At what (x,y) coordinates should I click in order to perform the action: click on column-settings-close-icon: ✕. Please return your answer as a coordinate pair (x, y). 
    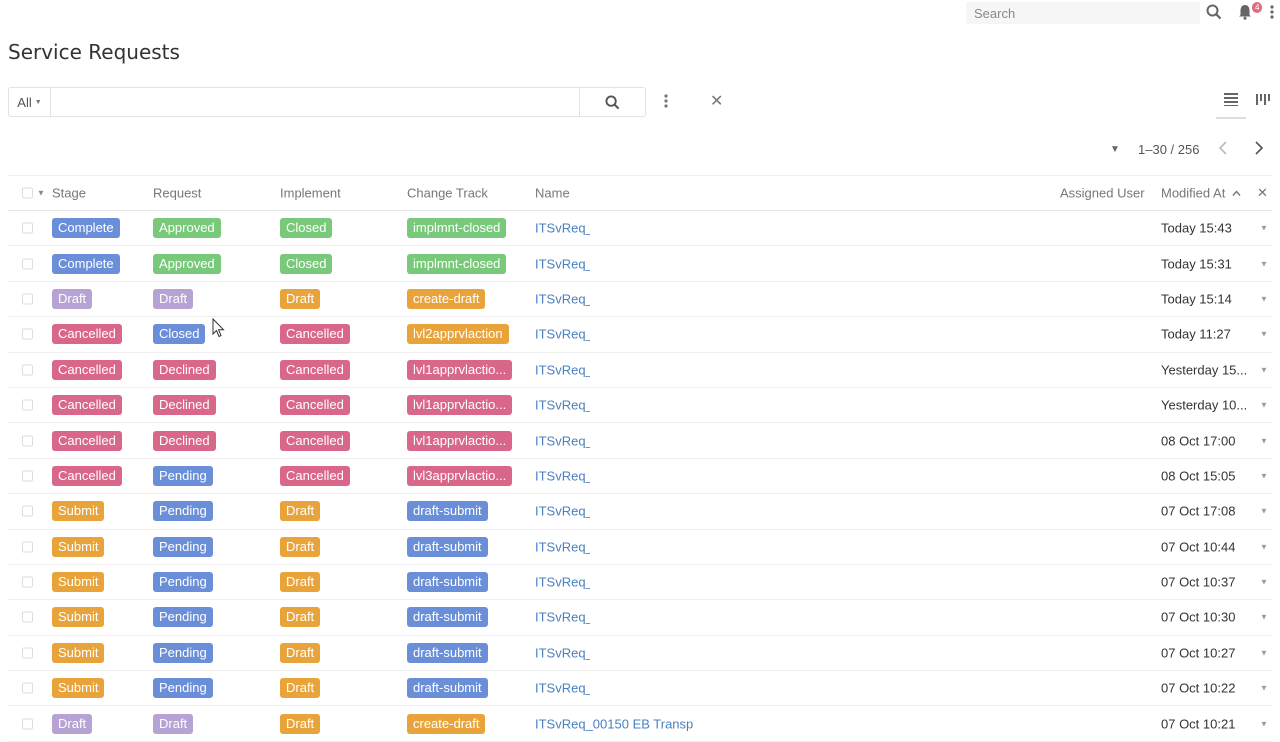
    Looking at the image, I should click on (1262, 193).